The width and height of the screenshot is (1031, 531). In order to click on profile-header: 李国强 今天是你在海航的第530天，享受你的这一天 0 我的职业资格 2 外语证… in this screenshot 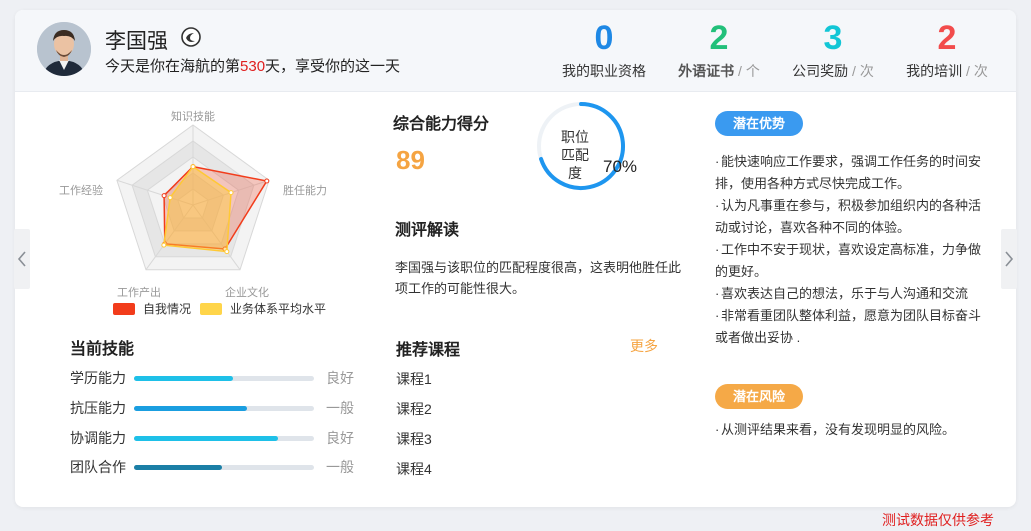, I will do `click(515, 51)`.